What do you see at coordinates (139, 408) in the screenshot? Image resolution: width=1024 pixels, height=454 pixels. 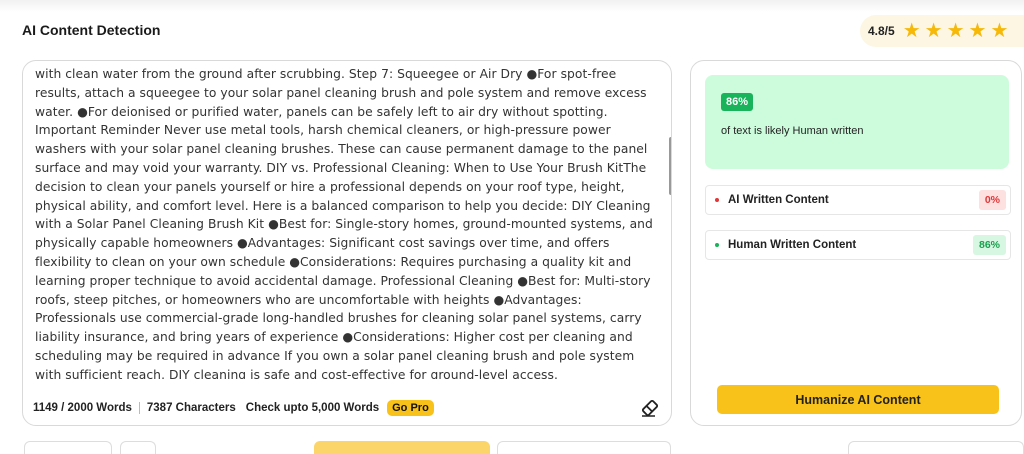 I see `divider` at bounding box center [139, 408].